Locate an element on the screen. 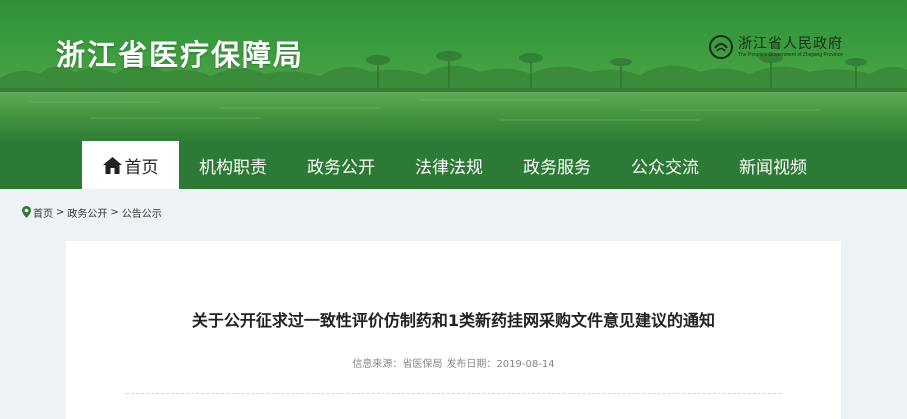 This screenshot has height=419, width=907. nav-item-government-affairs-disclosure: 政务公开 is located at coordinates (341, 165).